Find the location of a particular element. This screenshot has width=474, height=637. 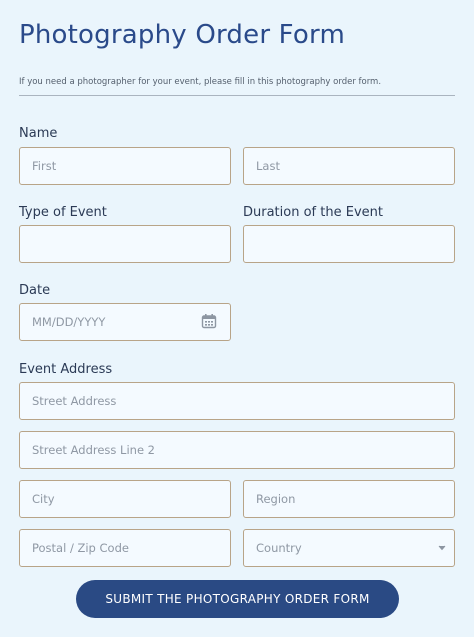

date-input is located at coordinates (125, 322).